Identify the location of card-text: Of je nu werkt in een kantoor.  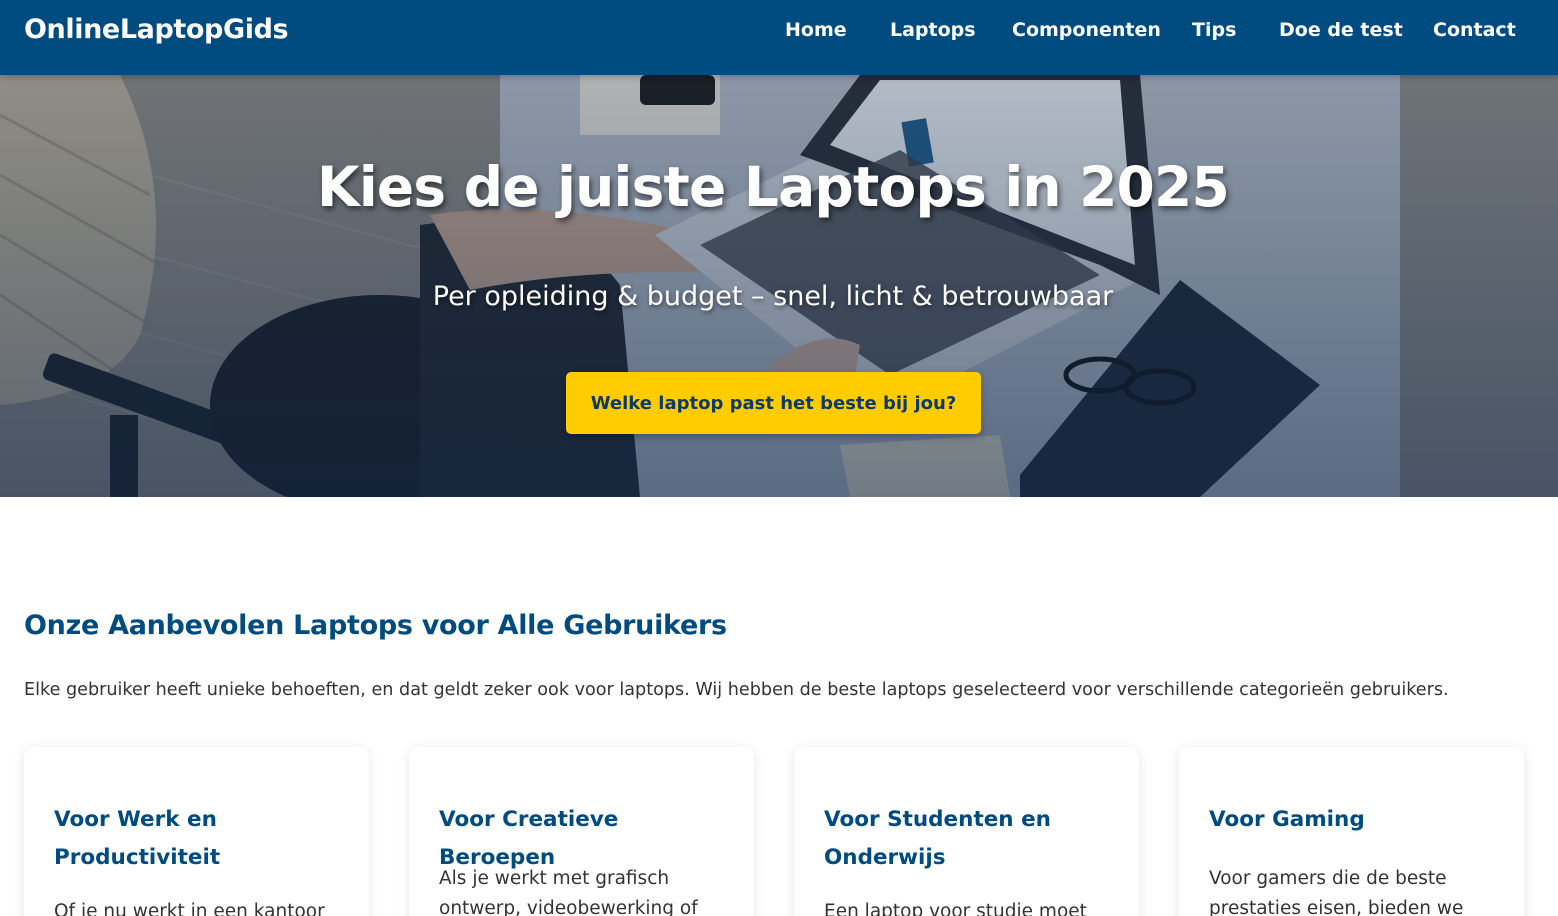
(189, 908).